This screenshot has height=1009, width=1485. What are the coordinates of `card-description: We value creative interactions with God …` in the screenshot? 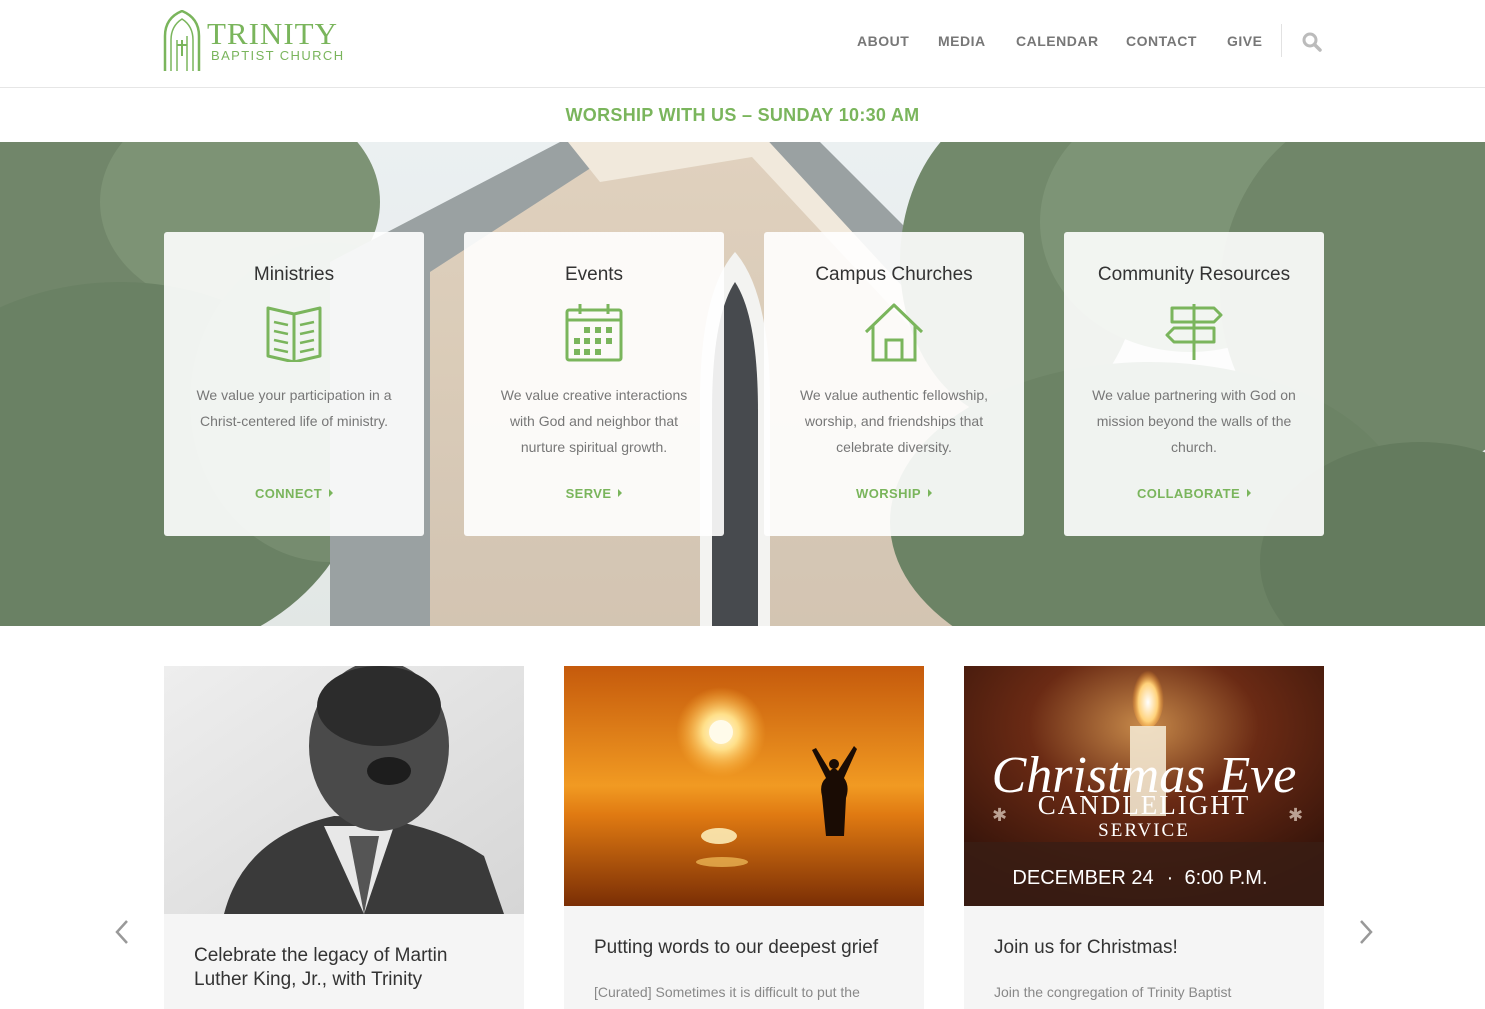 It's located at (594, 421).